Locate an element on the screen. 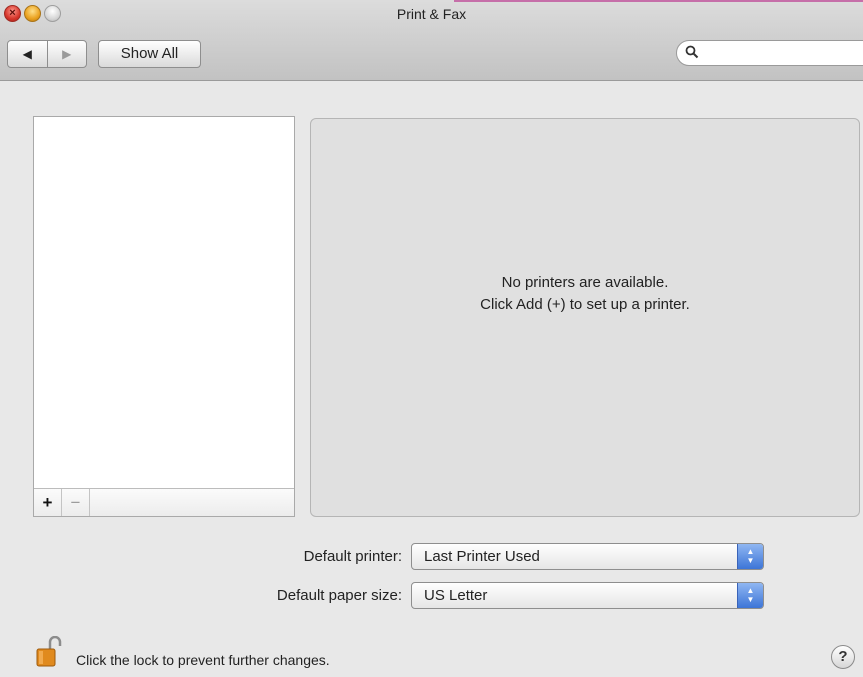  help-button: ? is located at coordinates (843, 657).